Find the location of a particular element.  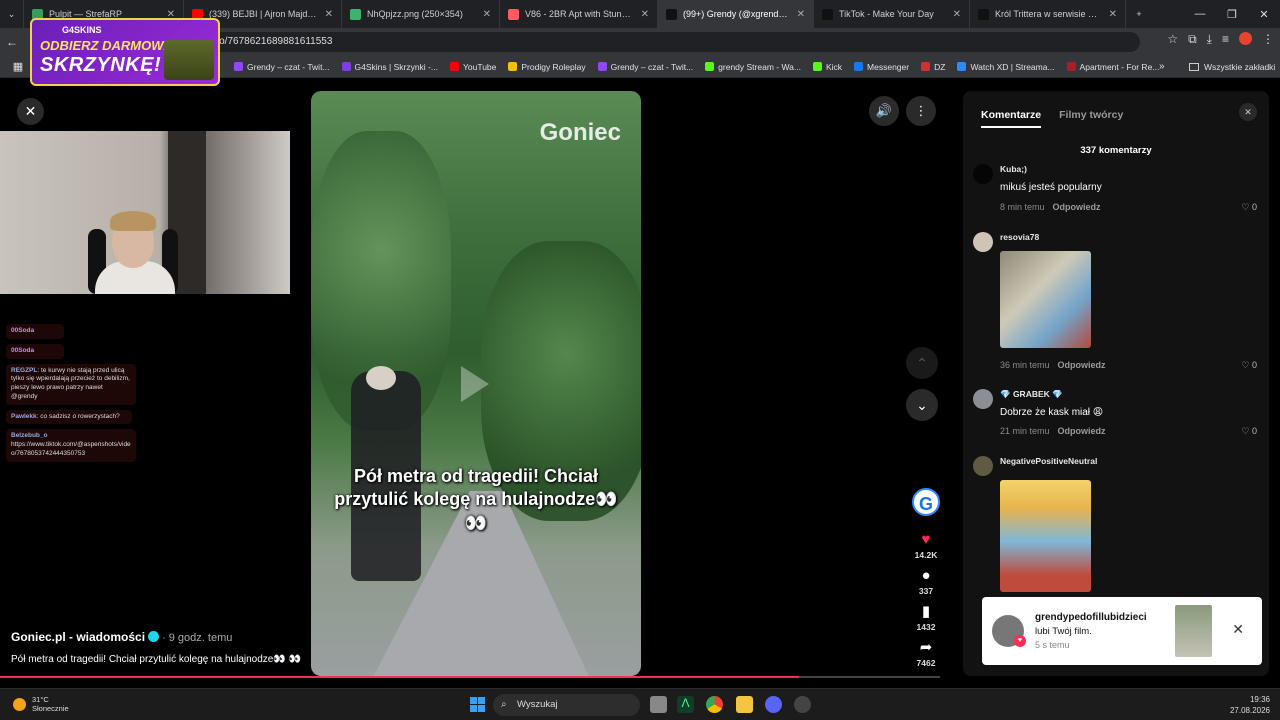

close-video-button: ✕ is located at coordinates (30, 111).